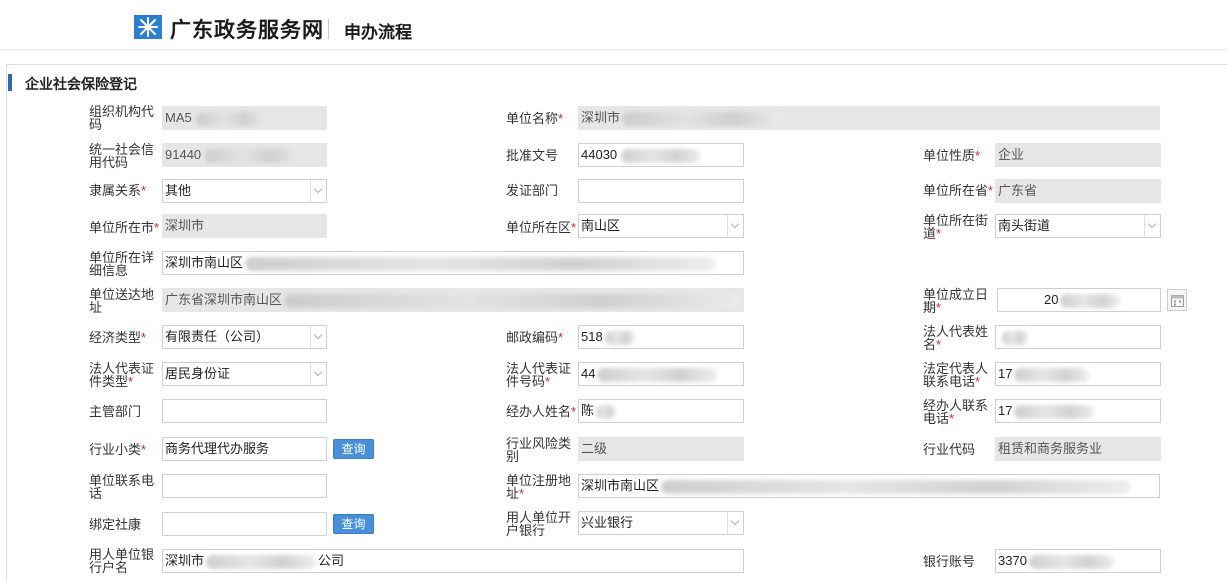  What do you see at coordinates (661, 523) in the screenshot?
I see `bank-select: 兴业银行` at bounding box center [661, 523].